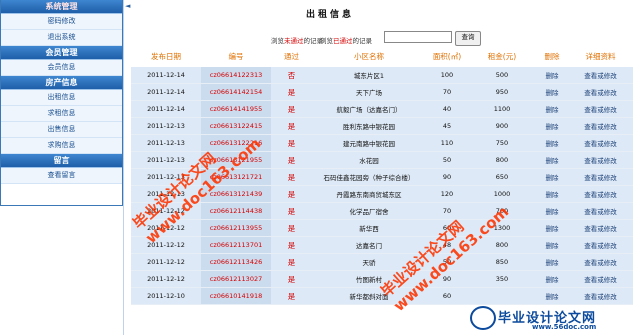 This screenshot has height=335, width=638. What do you see at coordinates (369, 109) in the screenshot?
I see `community-cell: 航毅广场（达嘉名门）` at bounding box center [369, 109].